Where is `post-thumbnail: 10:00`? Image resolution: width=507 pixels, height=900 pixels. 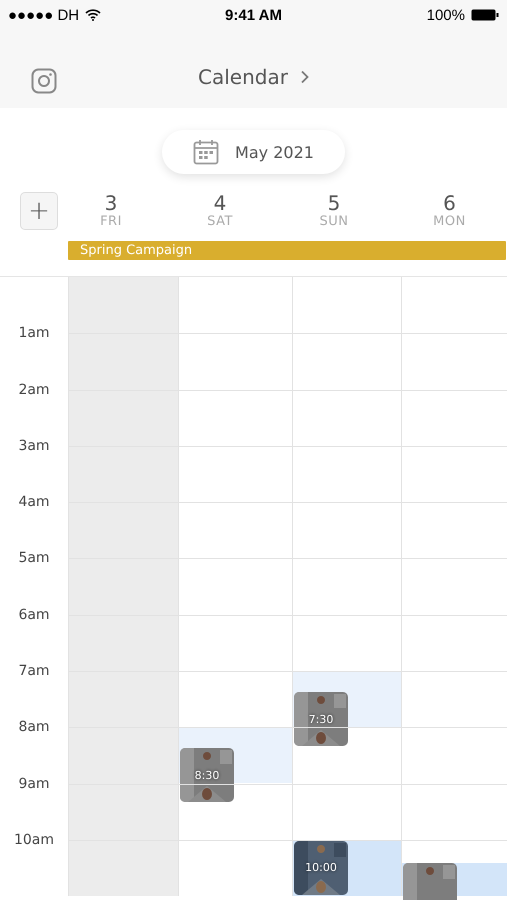
post-thumbnail: 10:00 is located at coordinates (321, 867).